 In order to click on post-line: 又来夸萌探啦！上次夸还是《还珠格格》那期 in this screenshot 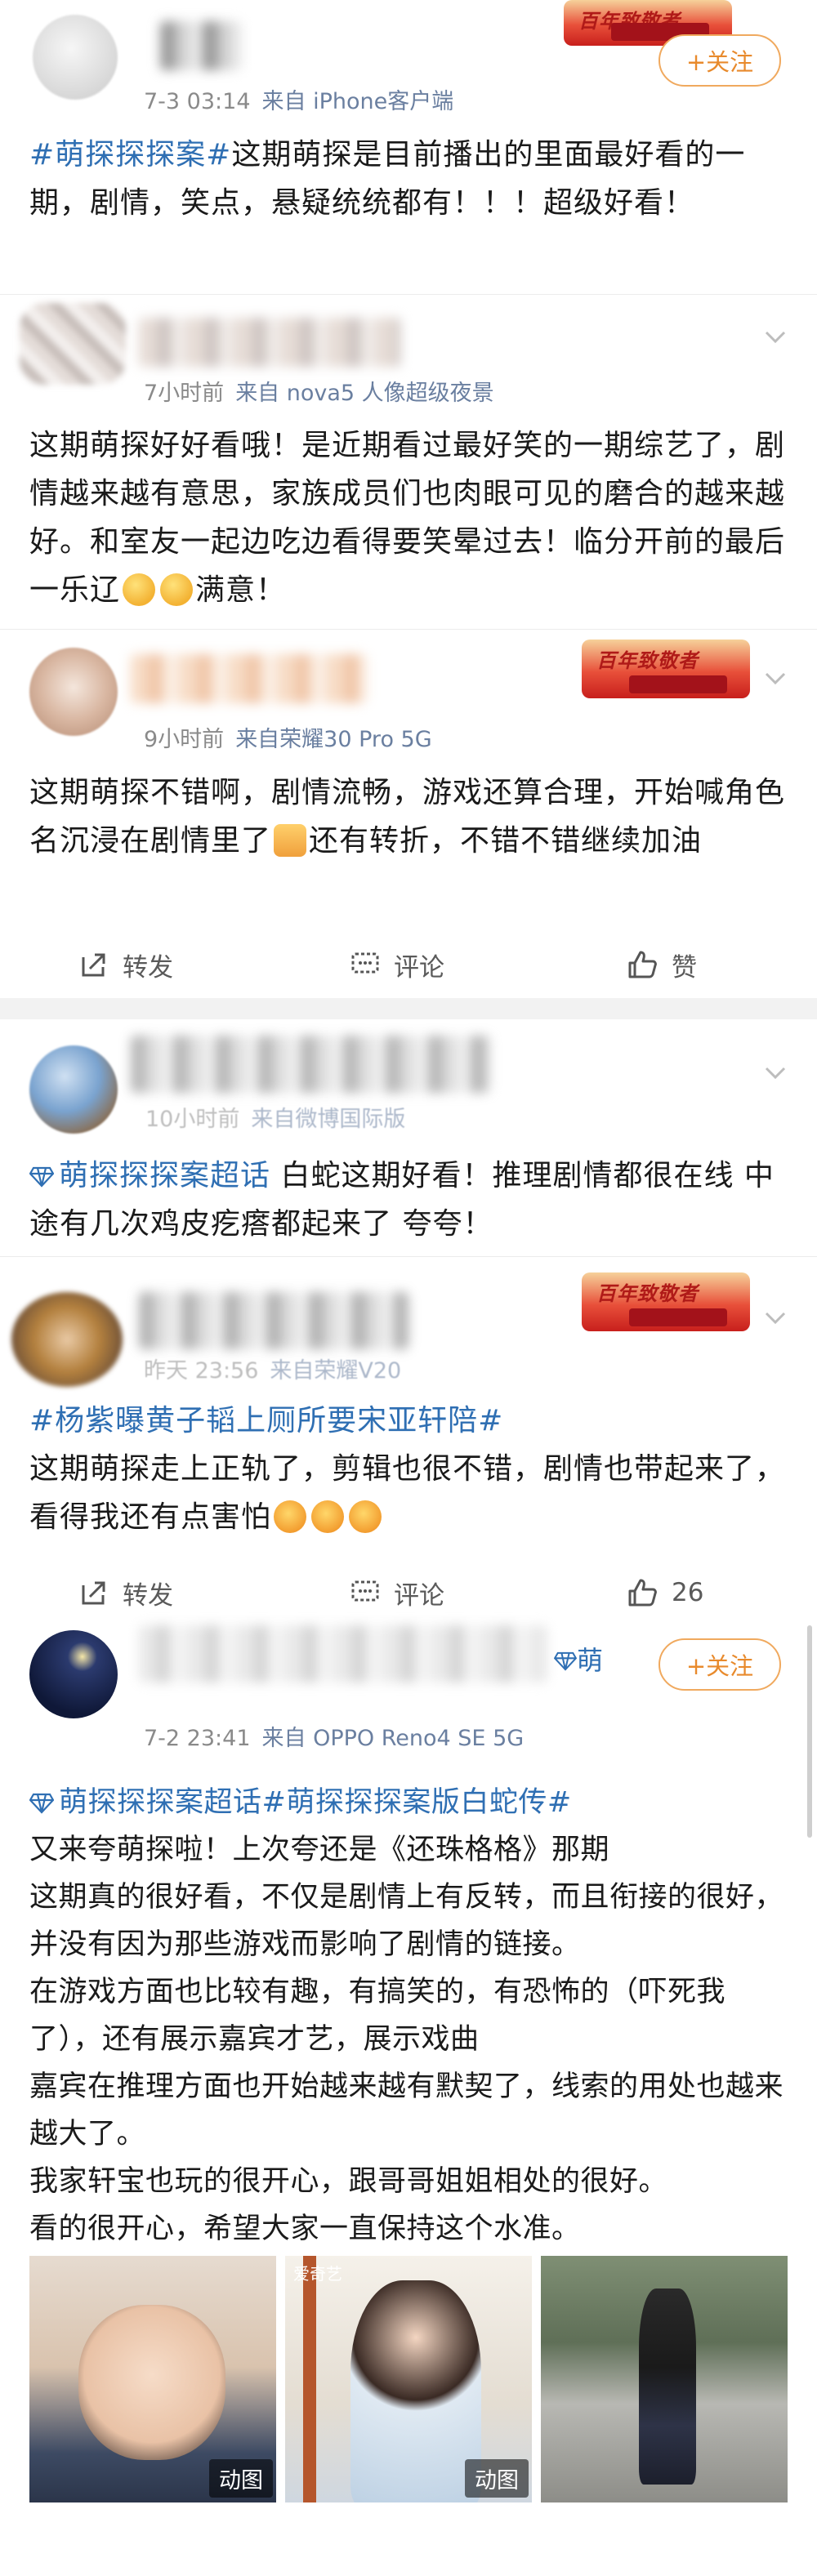, I will do `click(319, 1850)`.